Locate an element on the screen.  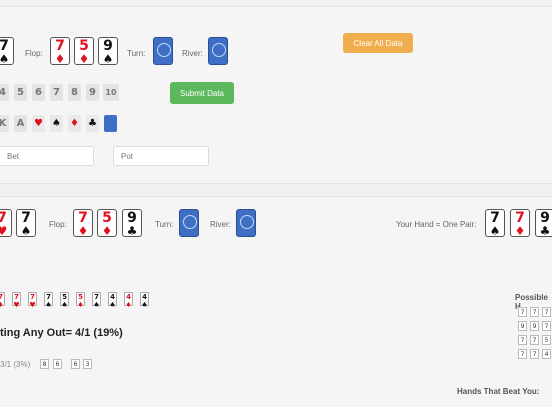
hands-that-beat-you-label: Hands That Beat You: is located at coordinates (498, 391).